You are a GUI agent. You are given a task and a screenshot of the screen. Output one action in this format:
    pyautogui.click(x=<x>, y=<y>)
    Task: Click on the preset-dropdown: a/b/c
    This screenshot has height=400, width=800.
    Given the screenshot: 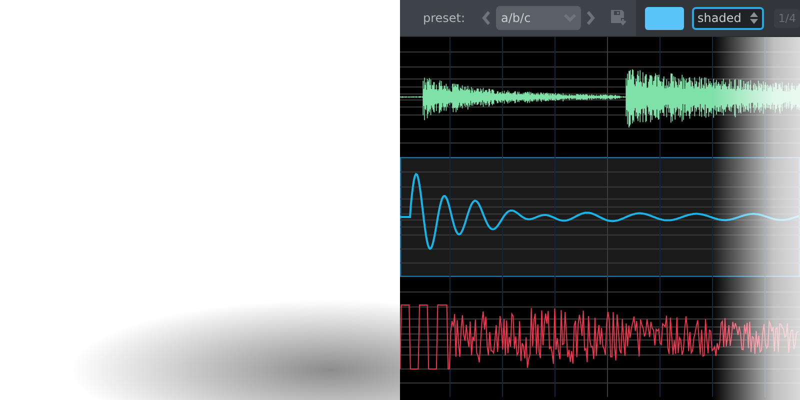 What is the action you would take?
    pyautogui.click(x=538, y=18)
    